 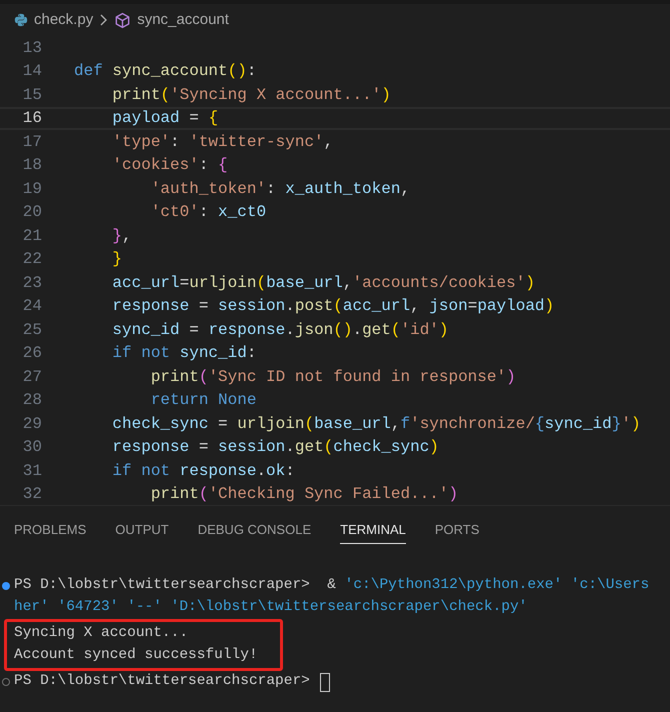 What do you see at coordinates (32, 471) in the screenshot?
I see `line-number: 31` at bounding box center [32, 471].